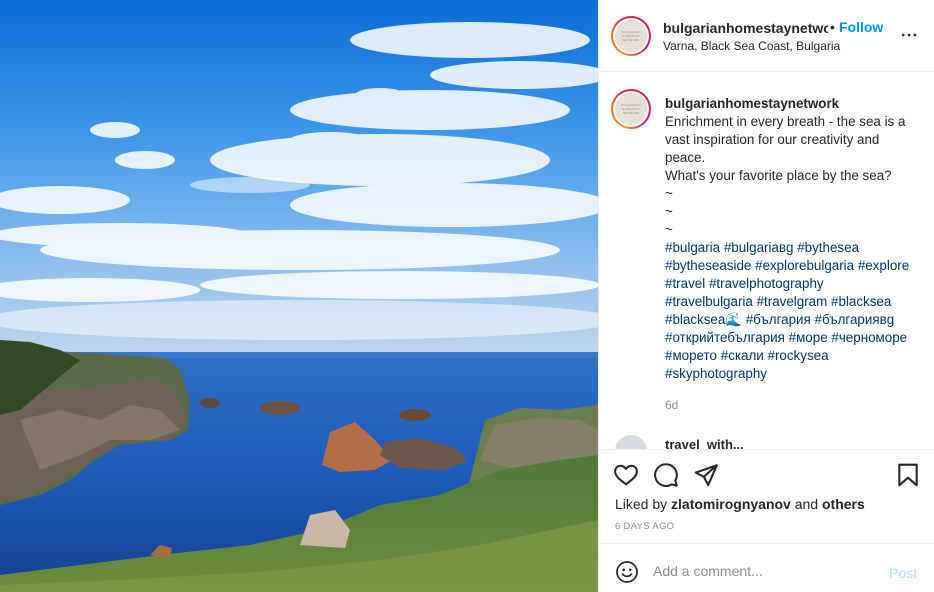  Describe the element at coordinates (883, 265) in the screenshot. I see `hashtag-link: #explore` at that location.